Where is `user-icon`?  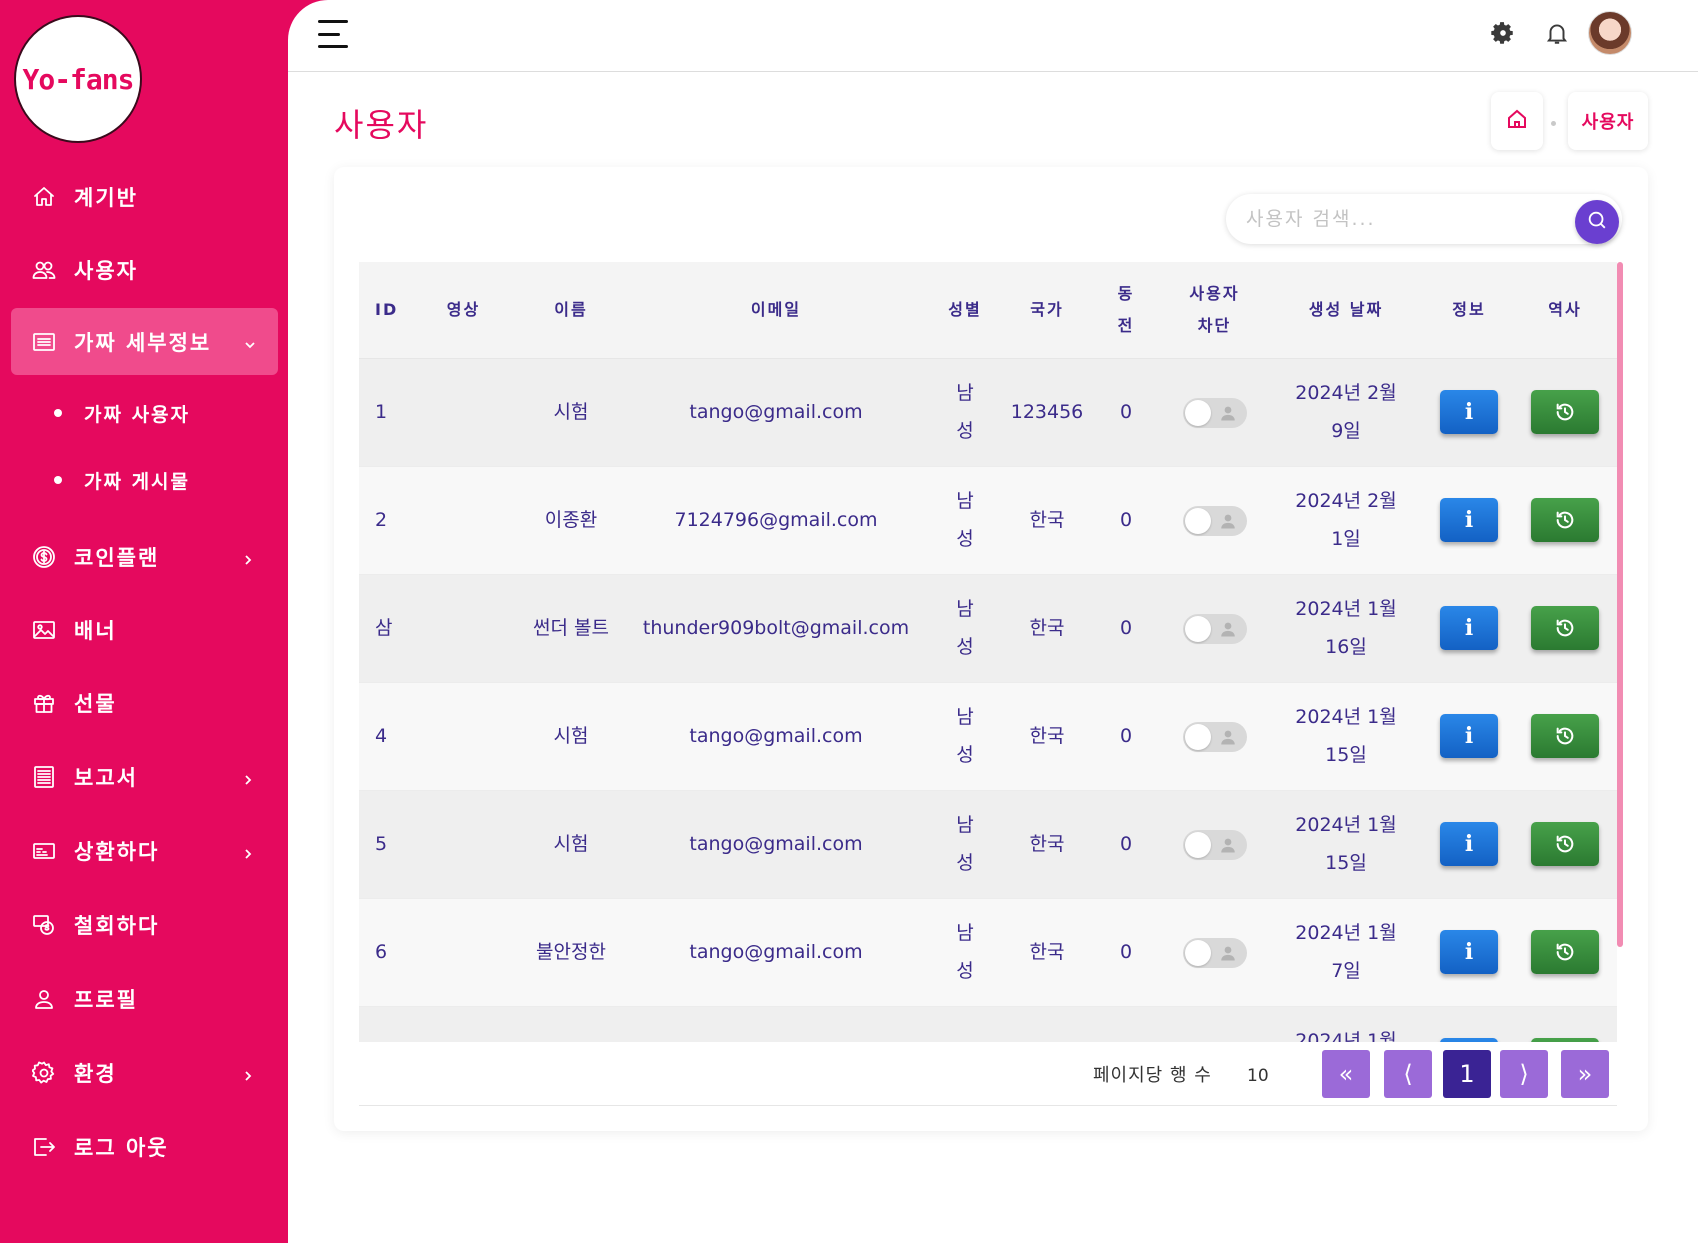 user-icon is located at coordinates (1227, 413).